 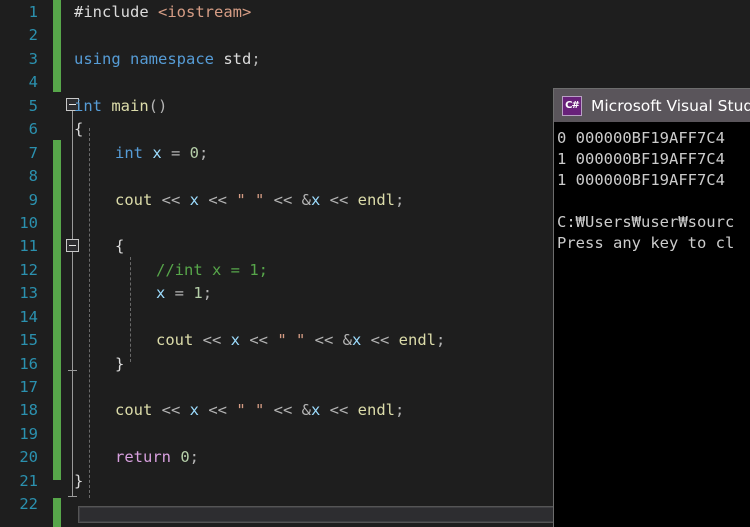 I want to click on line-number: 10, so click(x=28, y=222).